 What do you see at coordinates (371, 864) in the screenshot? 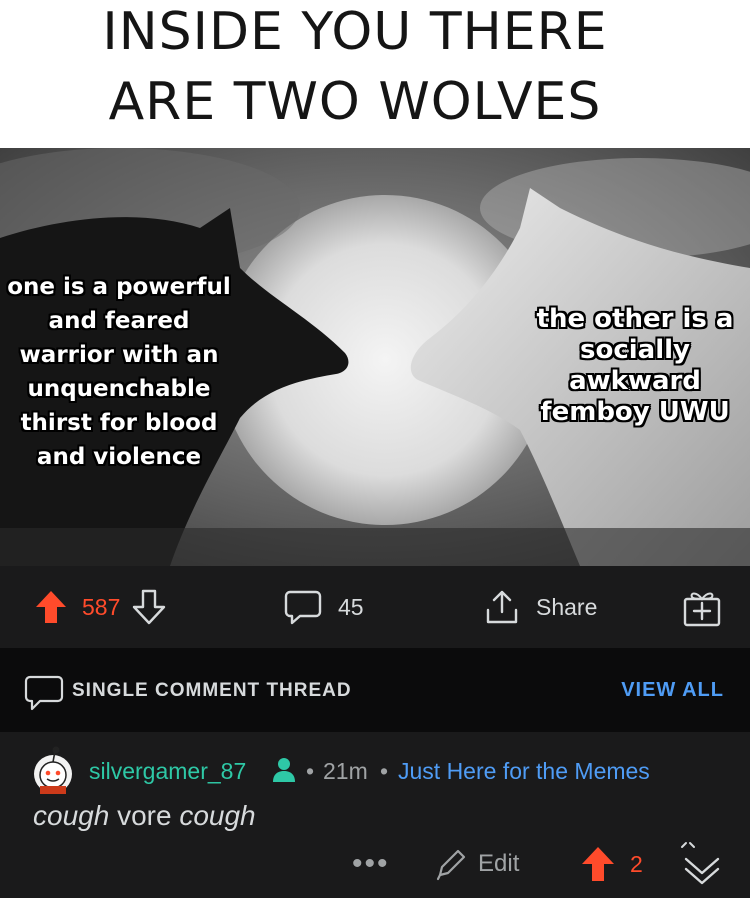
I see `more-options-button: •••` at bounding box center [371, 864].